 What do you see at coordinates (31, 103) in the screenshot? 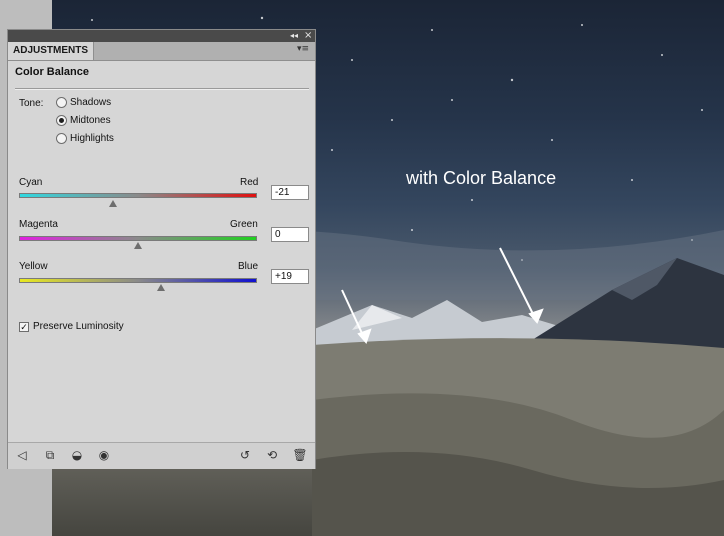
I see `tone-label: Tone:` at bounding box center [31, 103].